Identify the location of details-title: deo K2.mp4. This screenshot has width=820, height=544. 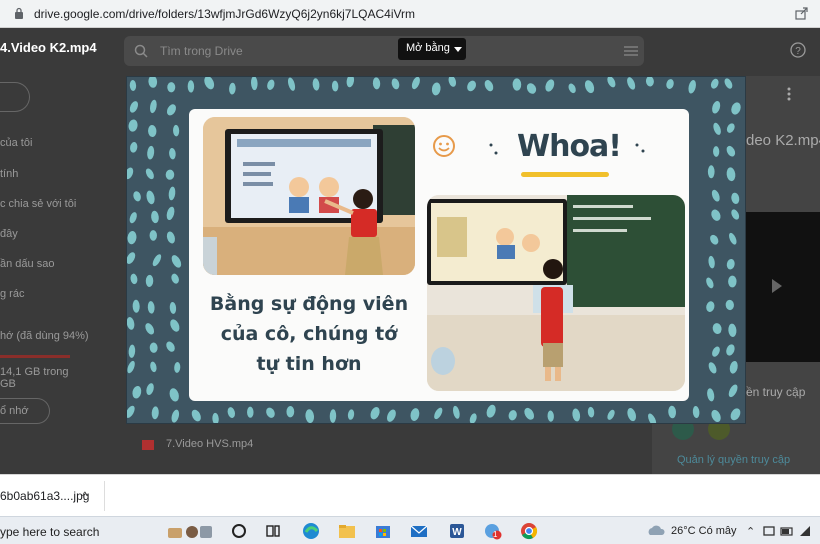
(783, 140).